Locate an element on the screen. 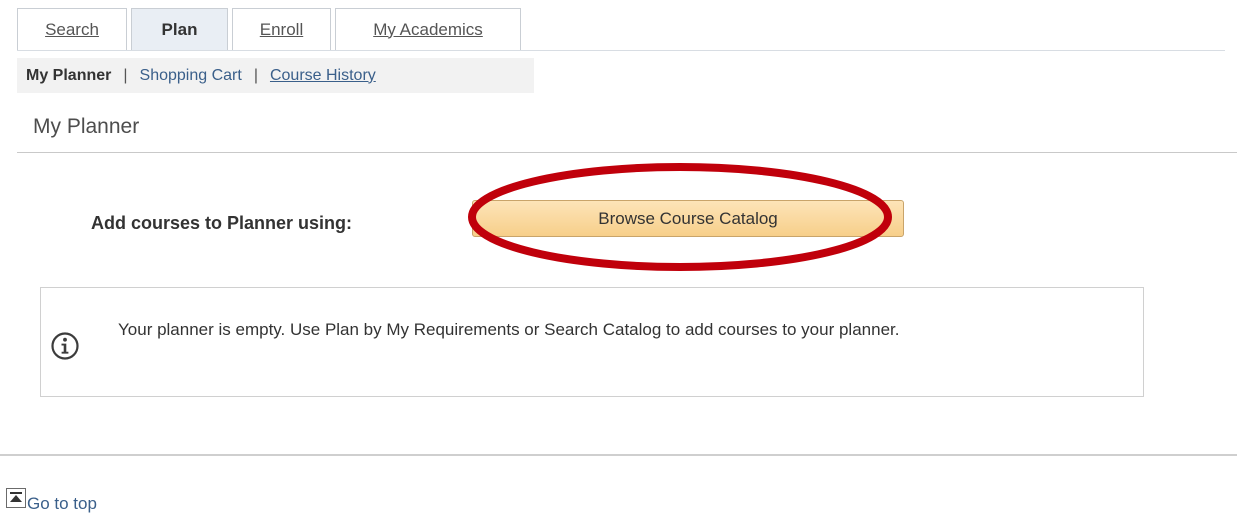 The image size is (1237, 522). tab-search-label: Search is located at coordinates (72, 29).